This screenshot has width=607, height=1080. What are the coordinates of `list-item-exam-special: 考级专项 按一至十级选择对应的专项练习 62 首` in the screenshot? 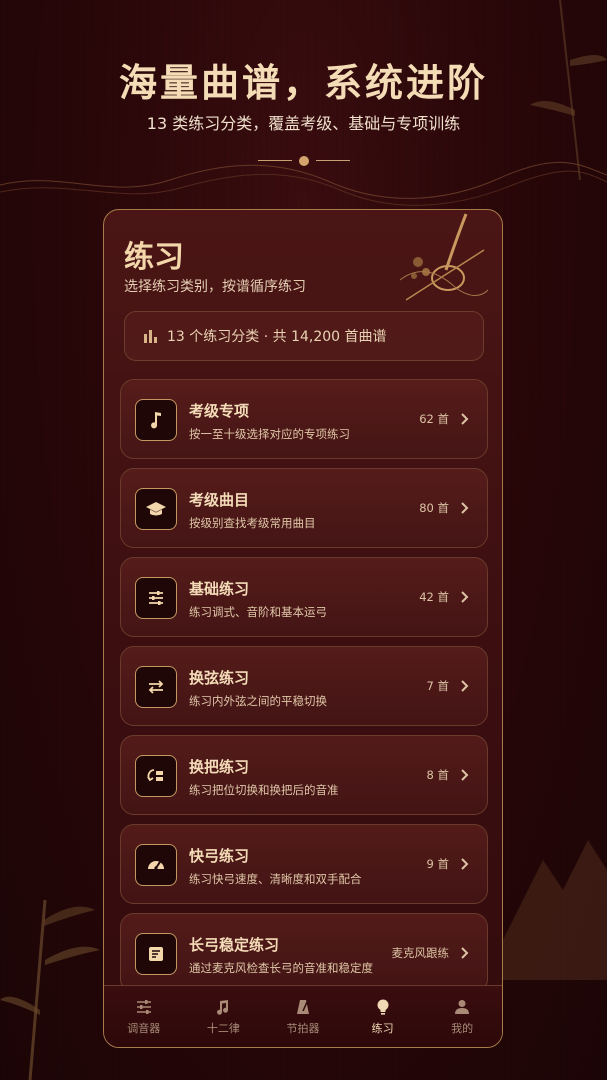 It's located at (304, 419).